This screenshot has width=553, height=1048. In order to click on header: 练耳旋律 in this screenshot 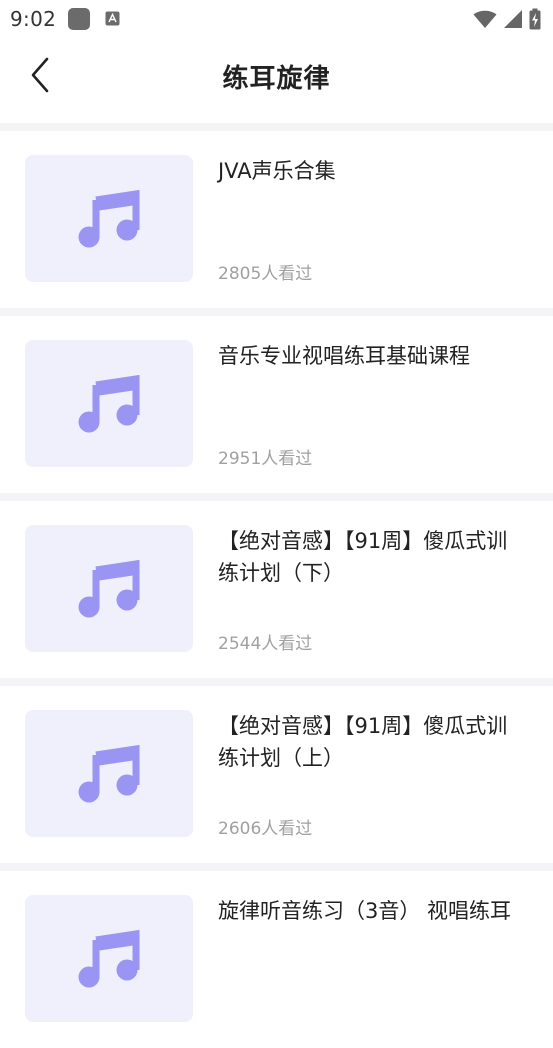, I will do `click(276, 80)`.